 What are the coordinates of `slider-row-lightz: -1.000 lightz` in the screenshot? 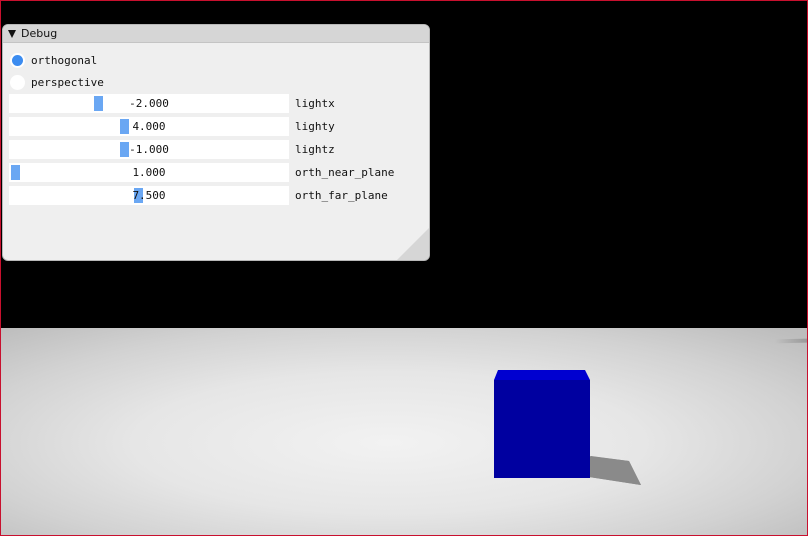 It's located at (214, 149).